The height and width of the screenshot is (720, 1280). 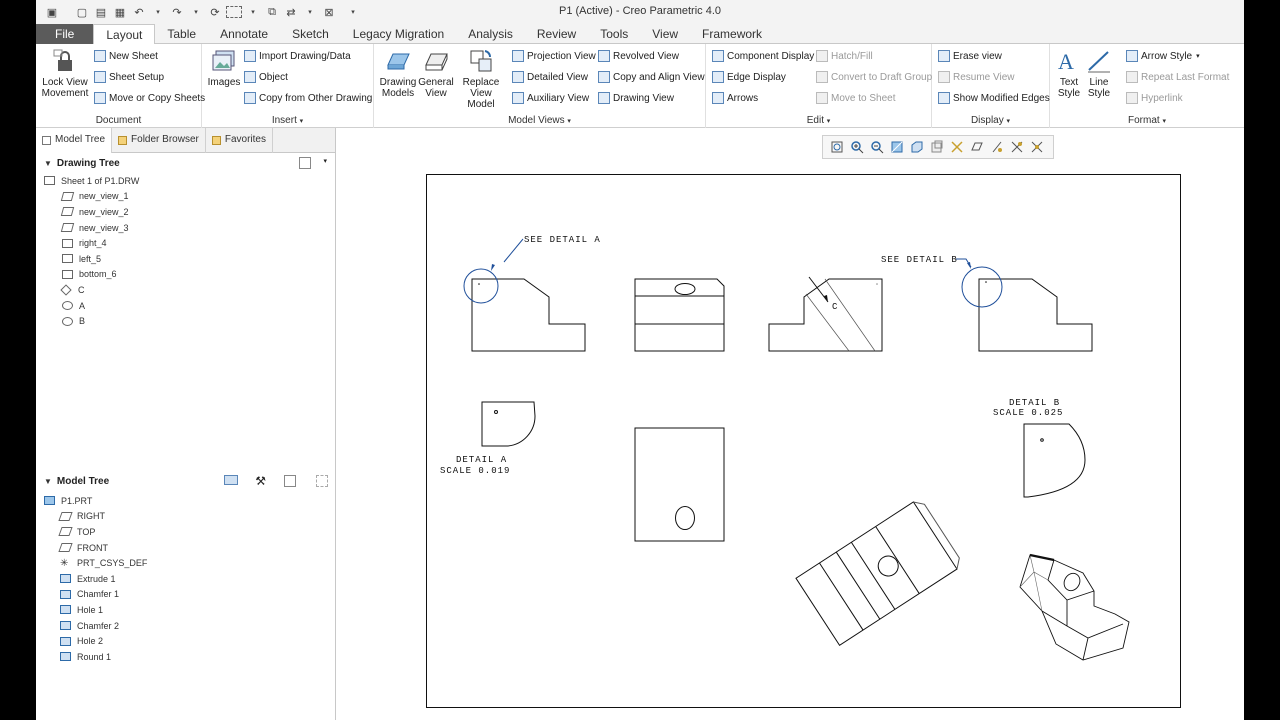 What do you see at coordinates (977, 147) in the screenshot?
I see `plane-display-icon` at bounding box center [977, 147].